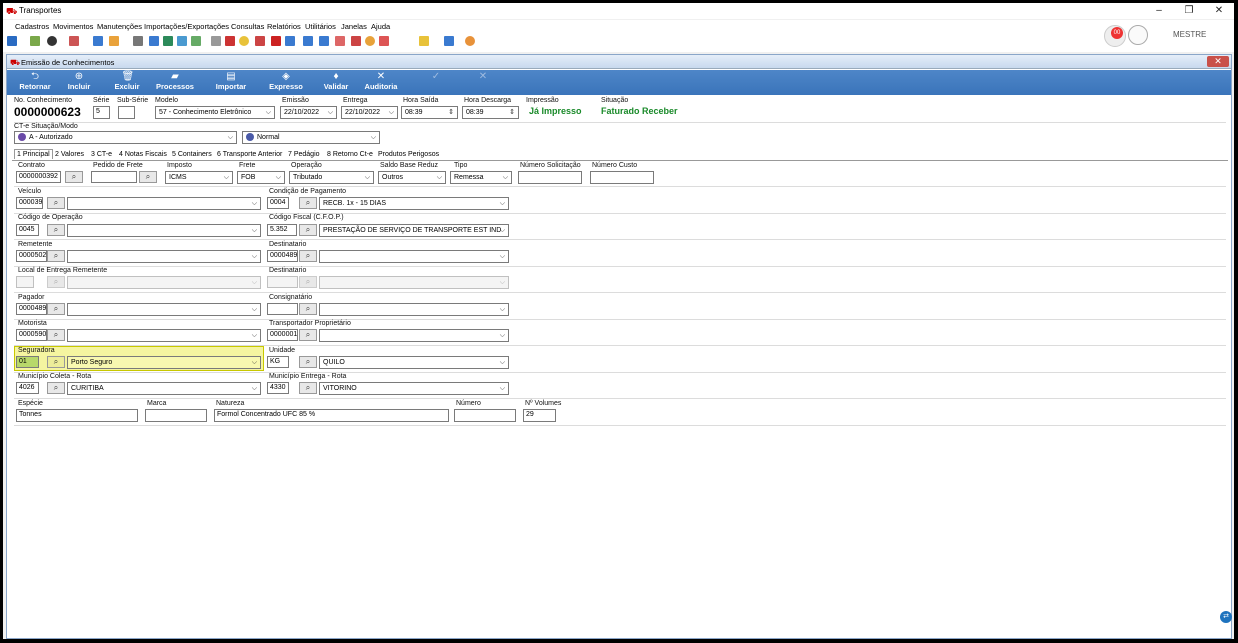  Describe the element at coordinates (77, 415) in the screenshot. I see `especie-input: Tonnes` at that location.